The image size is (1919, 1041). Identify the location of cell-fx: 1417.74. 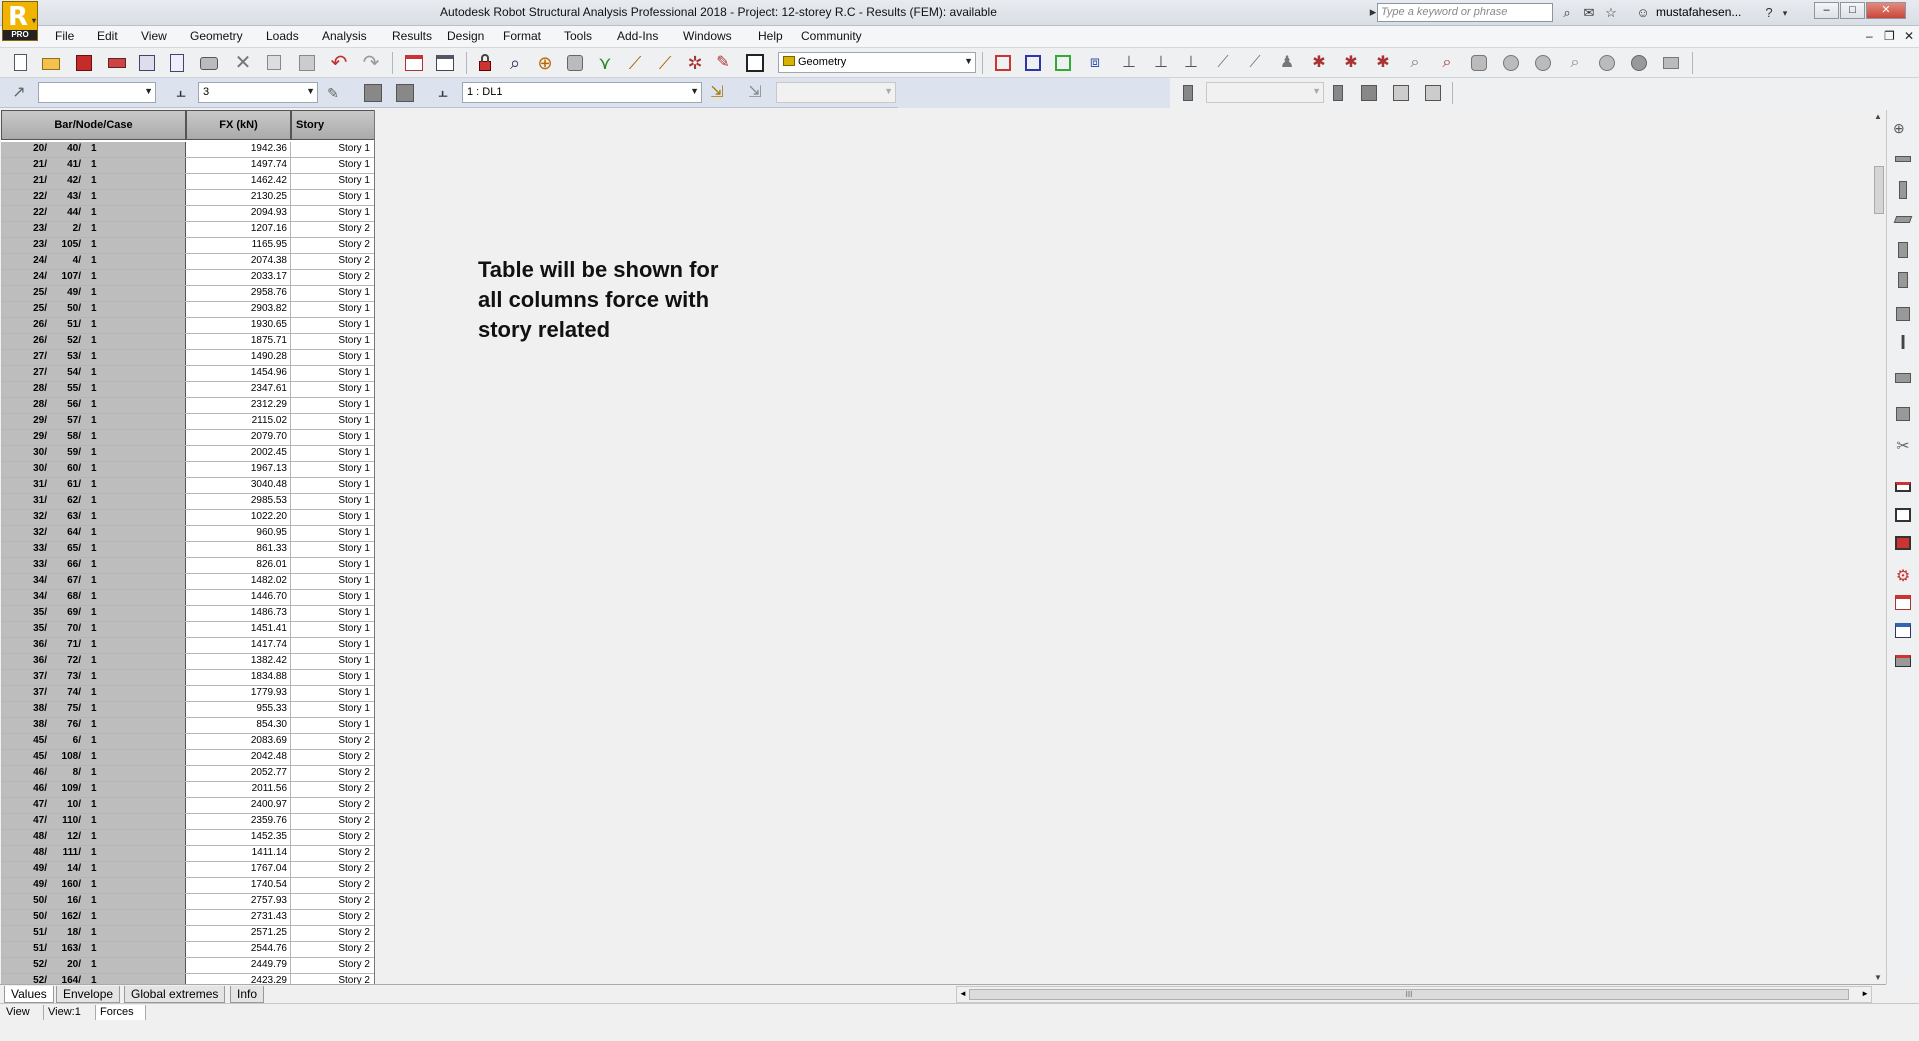
(238, 645).